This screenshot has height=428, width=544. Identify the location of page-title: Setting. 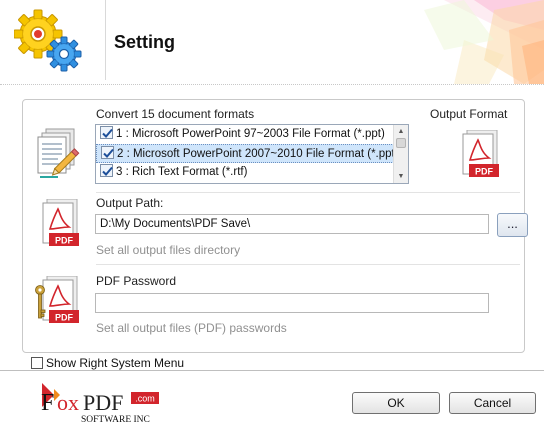
(144, 42).